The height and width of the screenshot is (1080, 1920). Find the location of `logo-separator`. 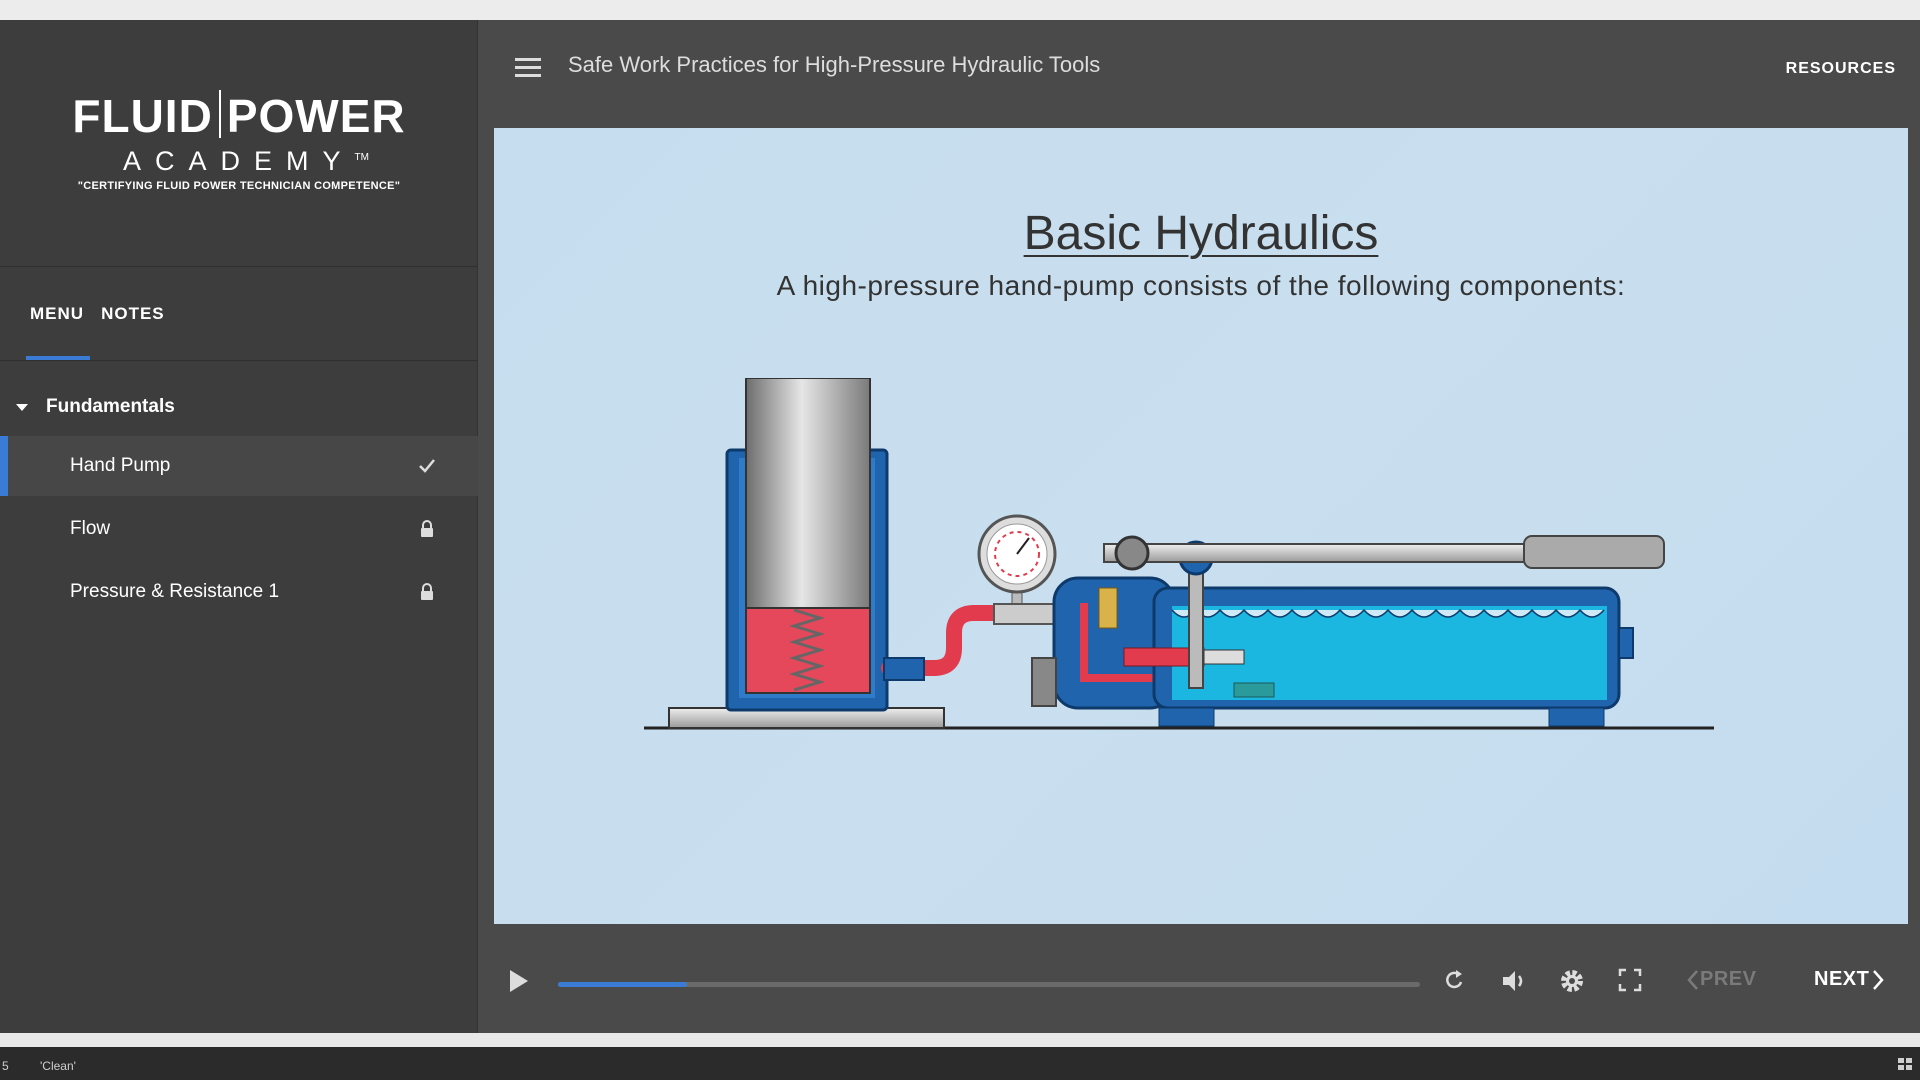

logo-separator is located at coordinates (219, 114).